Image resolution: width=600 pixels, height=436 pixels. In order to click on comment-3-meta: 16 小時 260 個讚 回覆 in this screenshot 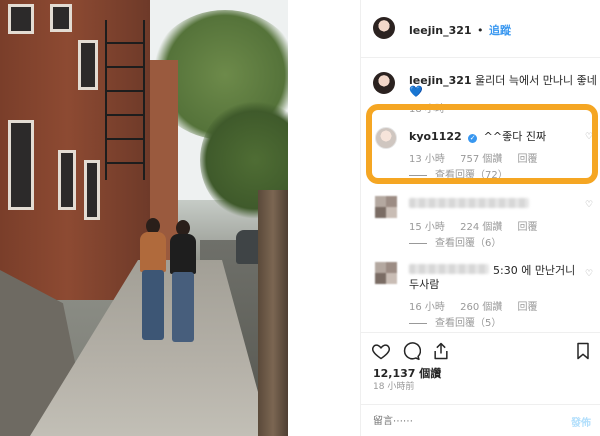, I will do `click(479, 305)`.